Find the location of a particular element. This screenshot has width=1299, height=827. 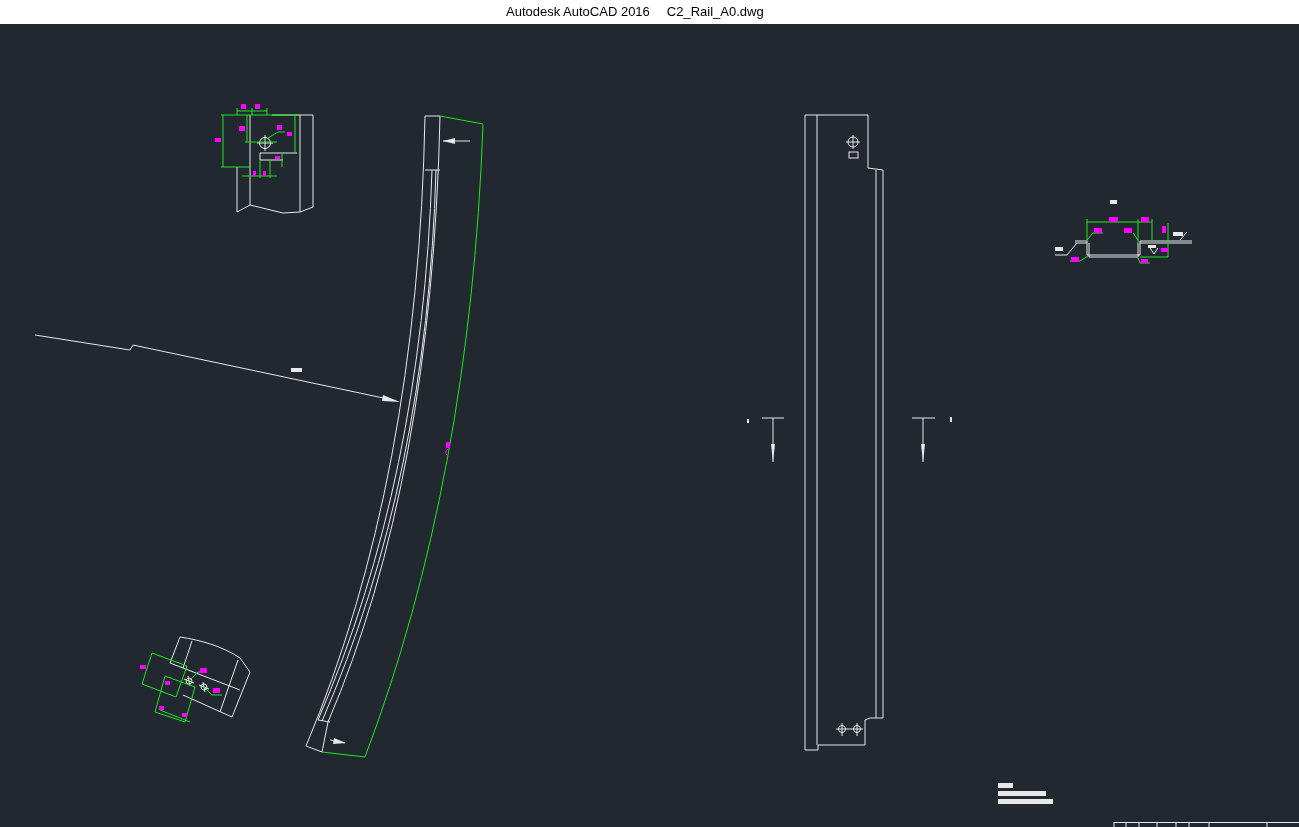

notes-drawing is located at coordinates (1025, 793).